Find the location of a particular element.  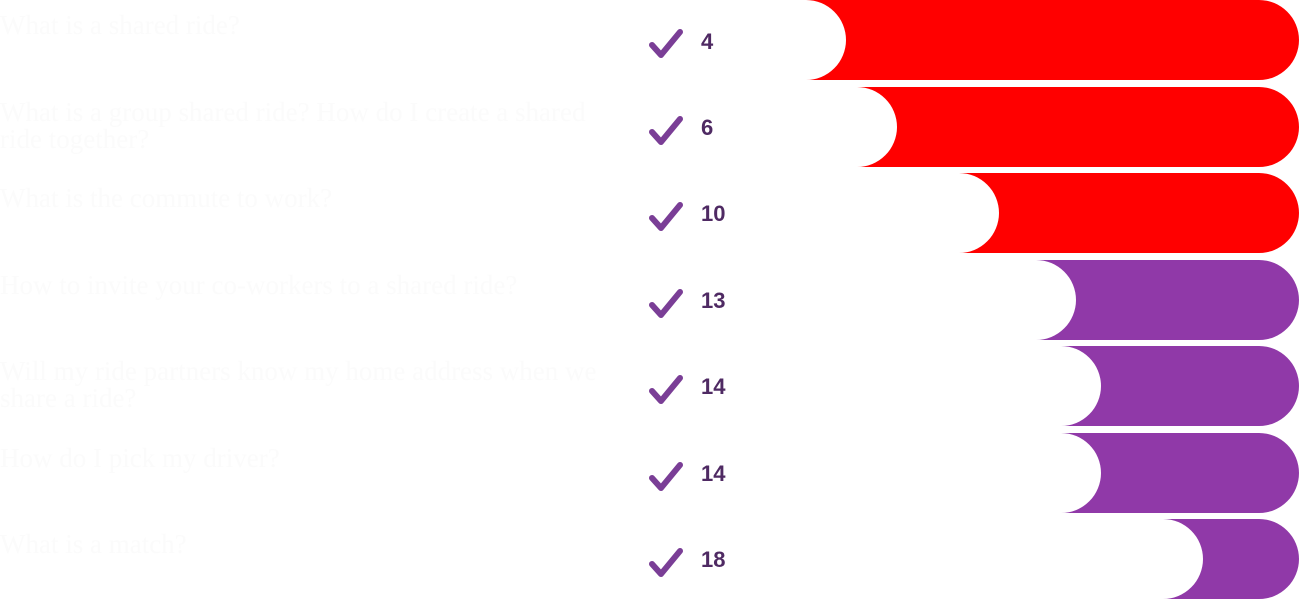

category-label: How do I pick my driver? is located at coordinates (140, 458).